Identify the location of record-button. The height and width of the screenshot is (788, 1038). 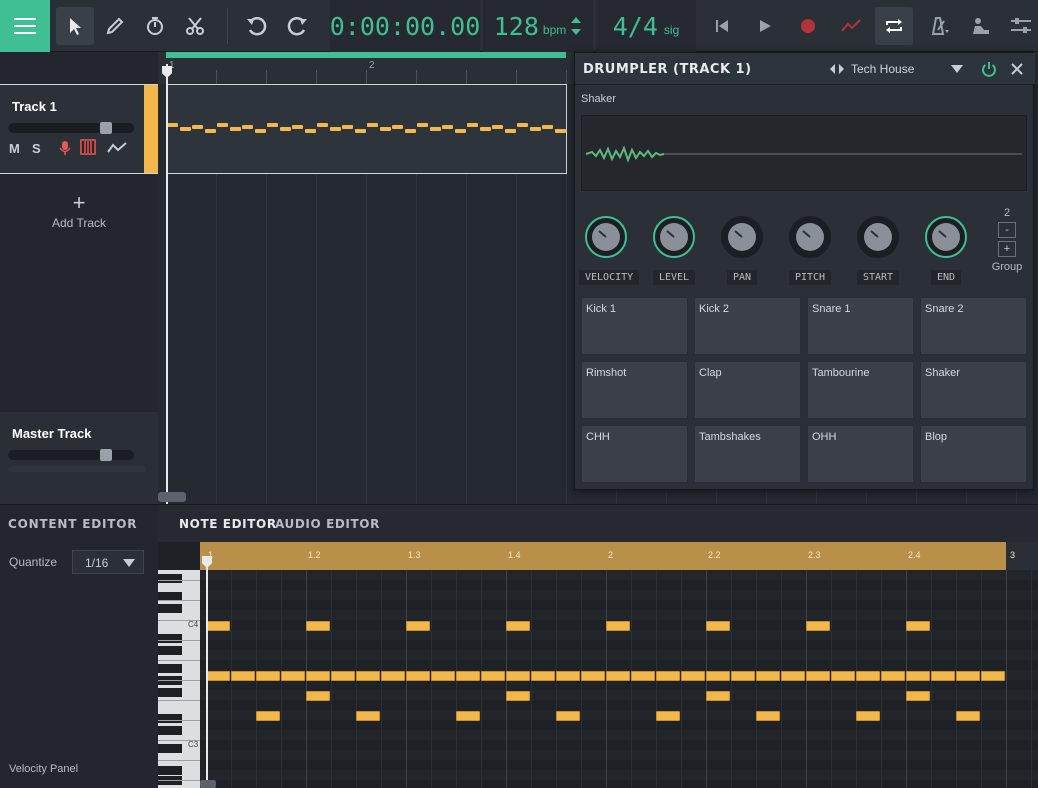
(808, 26).